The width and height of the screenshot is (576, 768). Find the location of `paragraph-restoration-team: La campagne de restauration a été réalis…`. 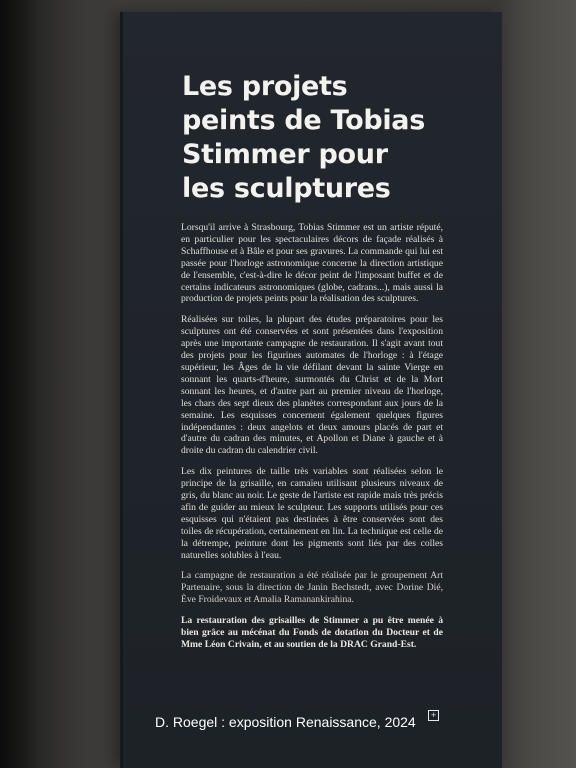

paragraph-restoration-team: La campagne de restauration a été réalis… is located at coordinates (312, 588).